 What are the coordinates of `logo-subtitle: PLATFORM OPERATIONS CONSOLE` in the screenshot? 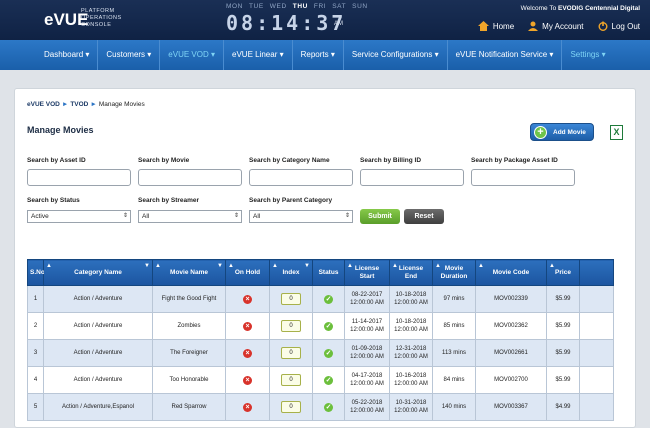 It's located at (101, 18).